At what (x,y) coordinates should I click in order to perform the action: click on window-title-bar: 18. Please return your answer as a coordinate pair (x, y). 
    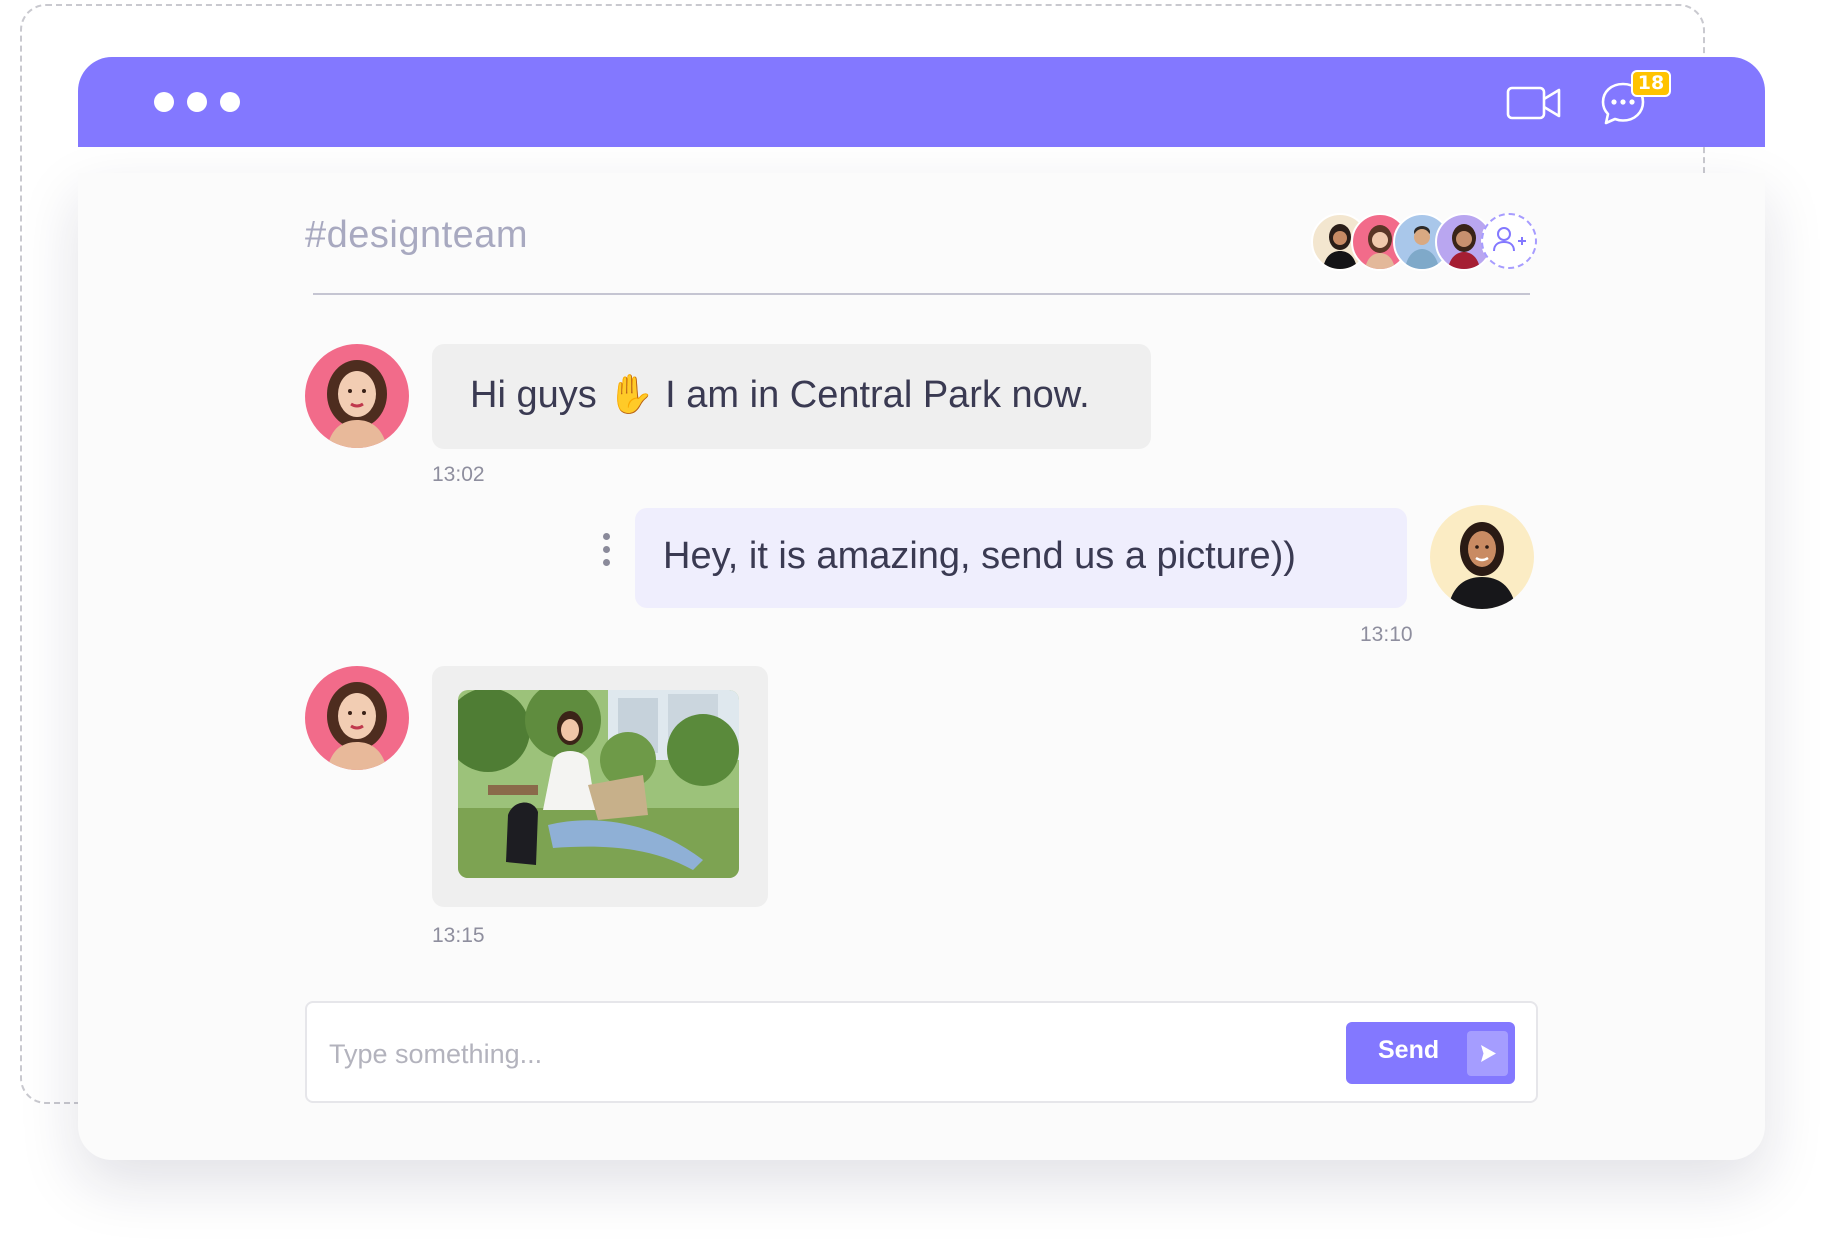
    Looking at the image, I should click on (921, 102).